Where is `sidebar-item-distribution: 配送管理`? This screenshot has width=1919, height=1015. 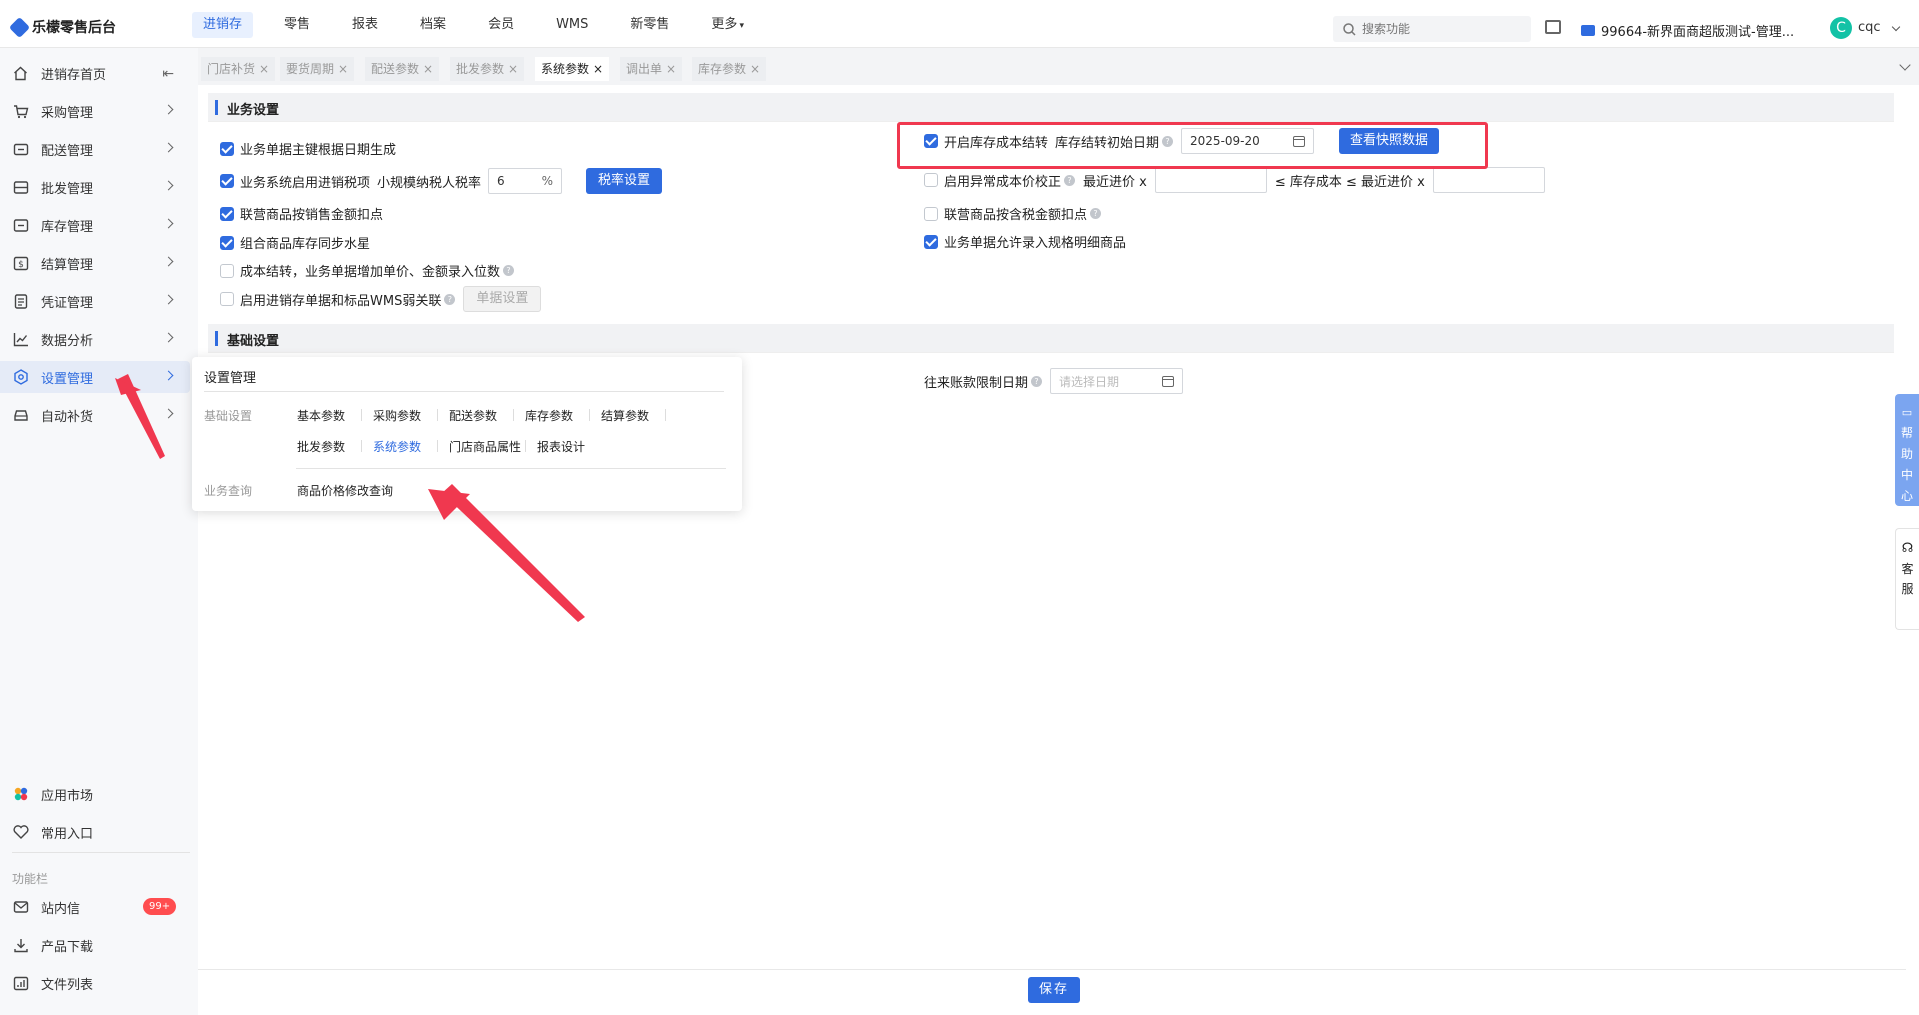
sidebar-item-distribution: 配送管理 is located at coordinates (95, 149).